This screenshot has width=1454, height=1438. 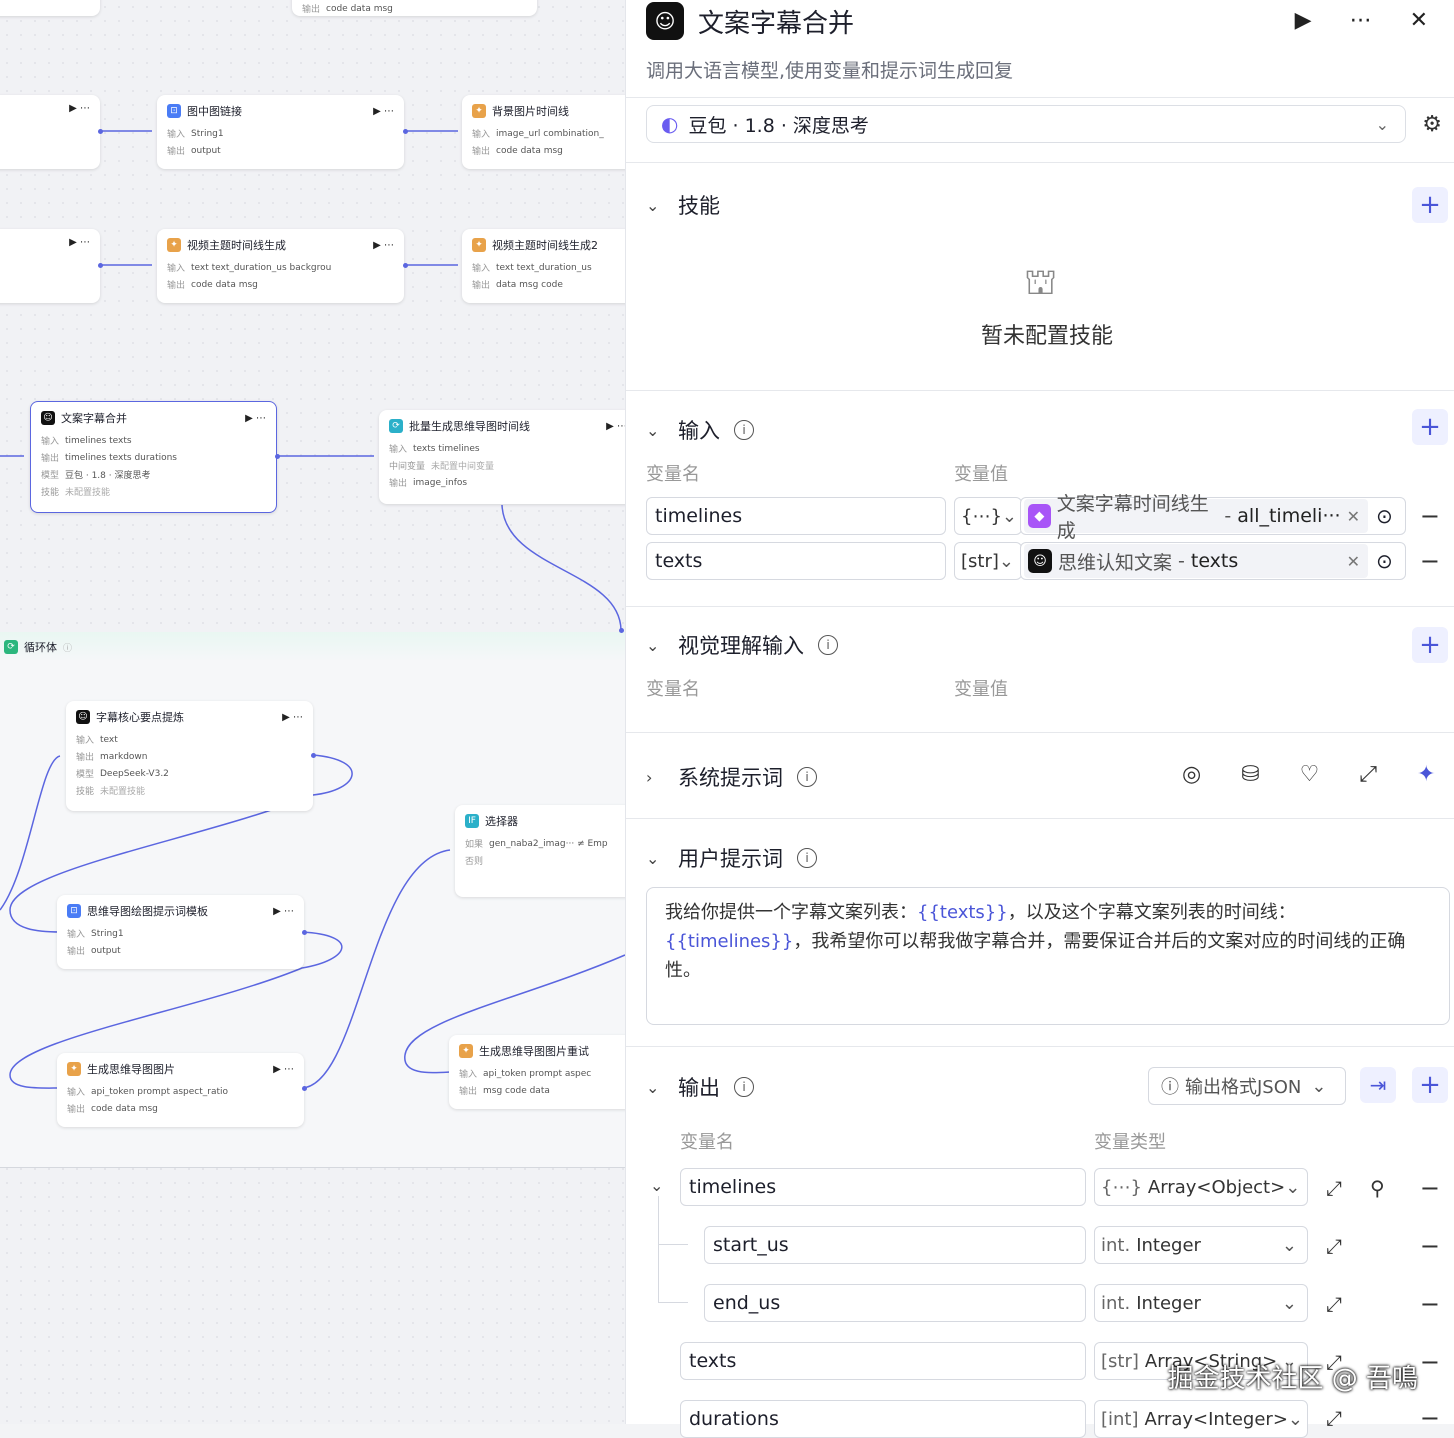 What do you see at coordinates (883, 1419) in the screenshot?
I see `output-name-field: durations` at bounding box center [883, 1419].